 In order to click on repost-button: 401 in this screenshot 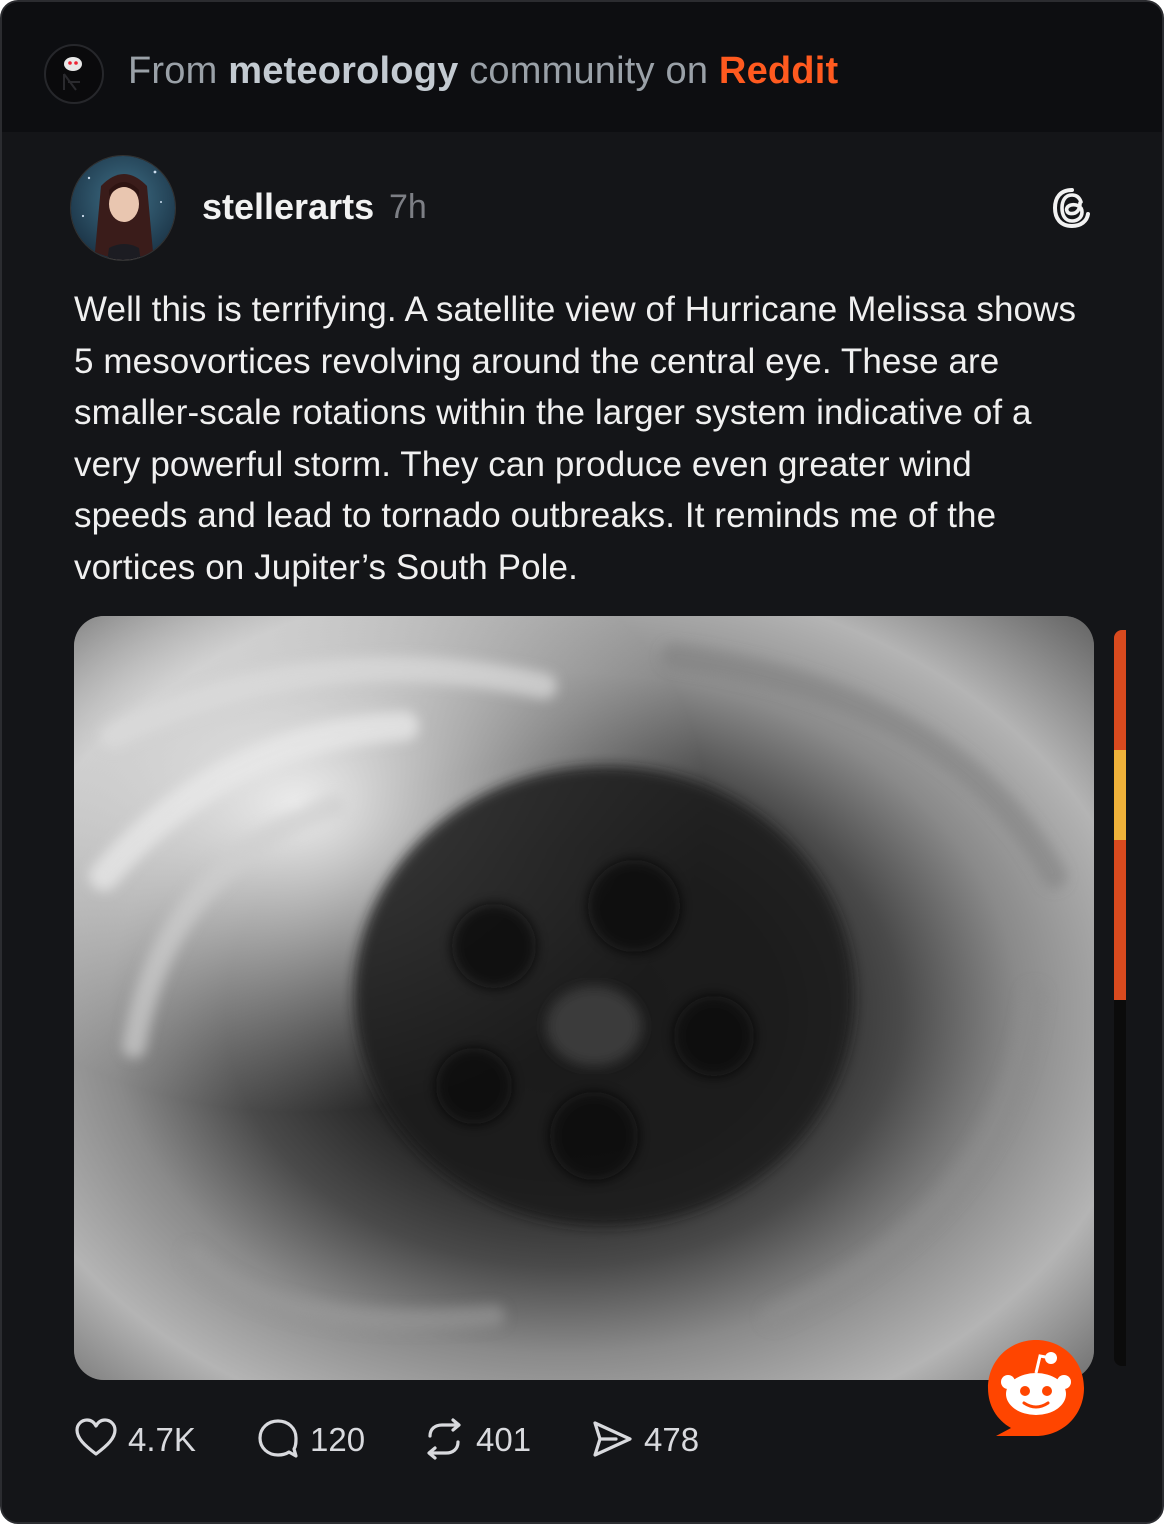, I will do `click(478, 1439)`.